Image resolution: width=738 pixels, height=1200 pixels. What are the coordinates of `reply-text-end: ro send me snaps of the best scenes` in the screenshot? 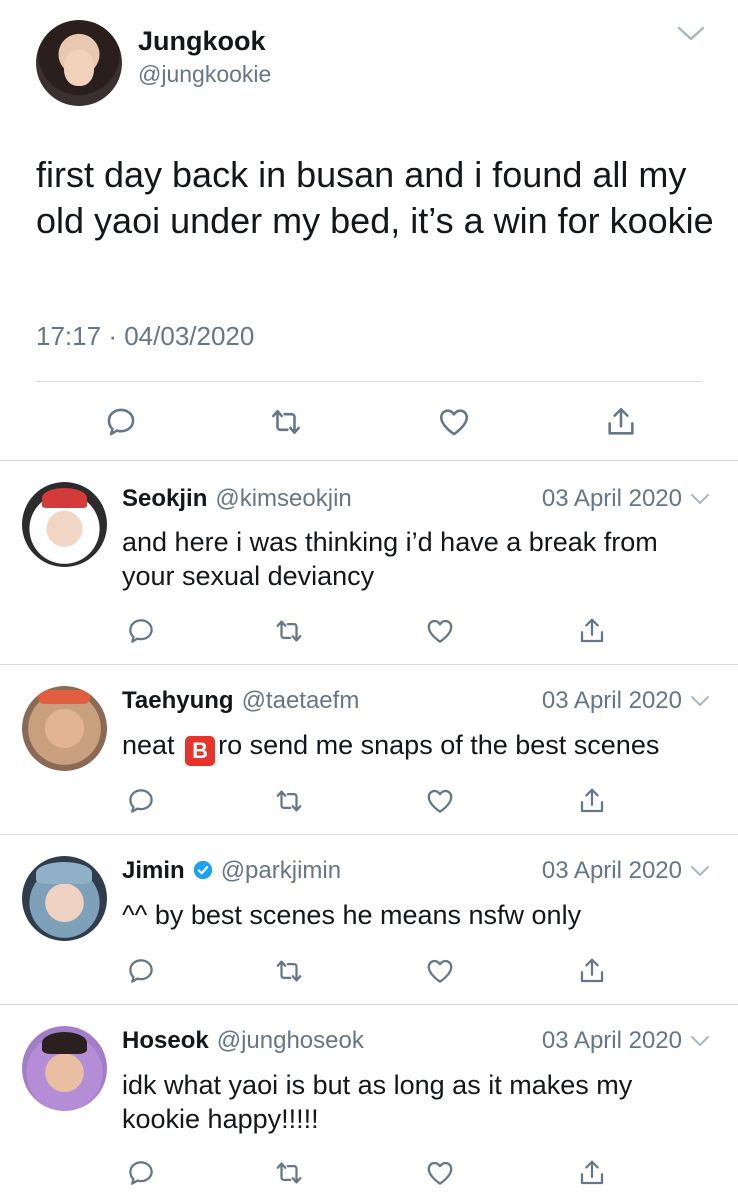 It's located at (439, 745).